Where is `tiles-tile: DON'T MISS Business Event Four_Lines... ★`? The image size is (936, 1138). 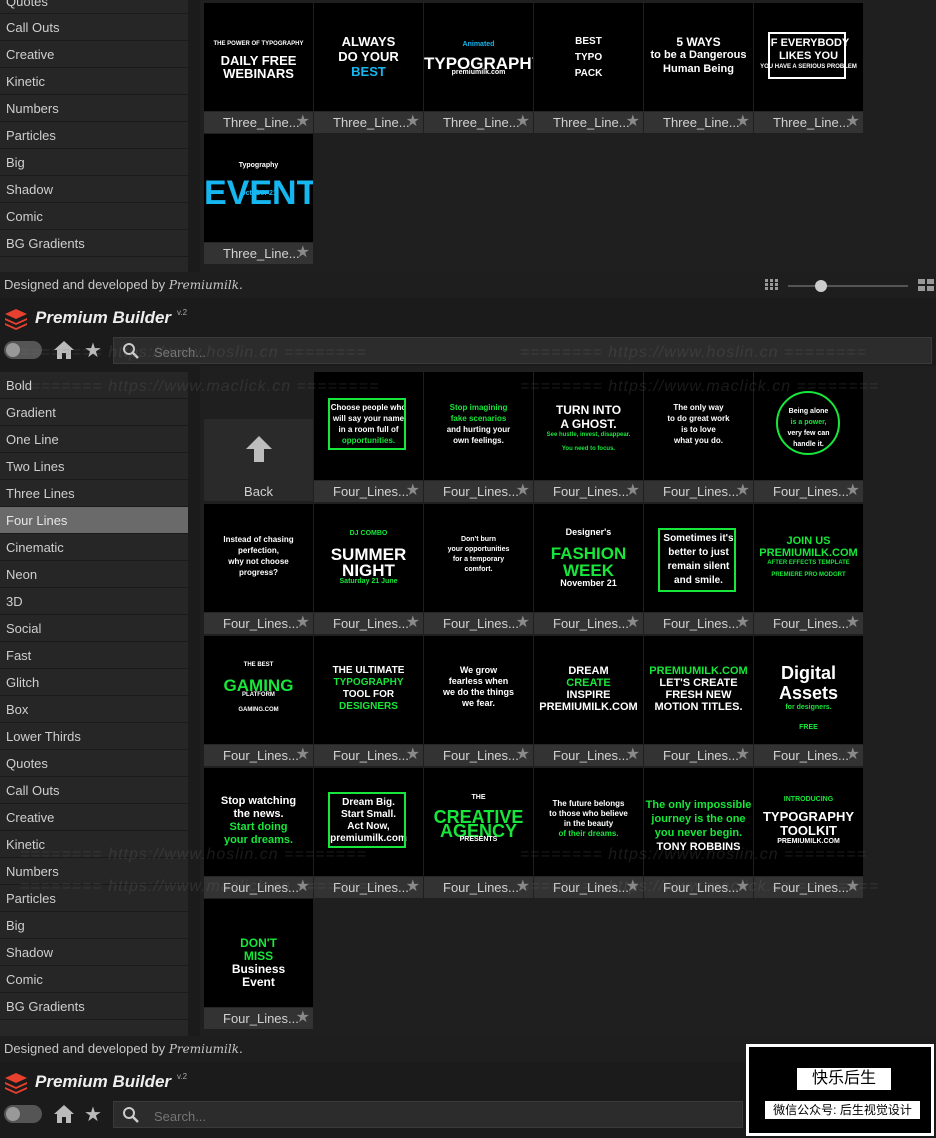
tiles-tile: DON'T MISS Business Event Four_Lines... ★ is located at coordinates (258, 964).